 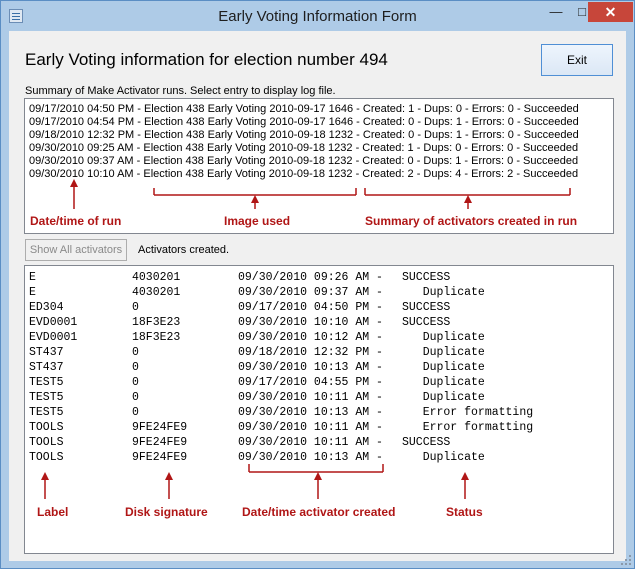 I want to click on exit-button: Exit, so click(x=577, y=60).